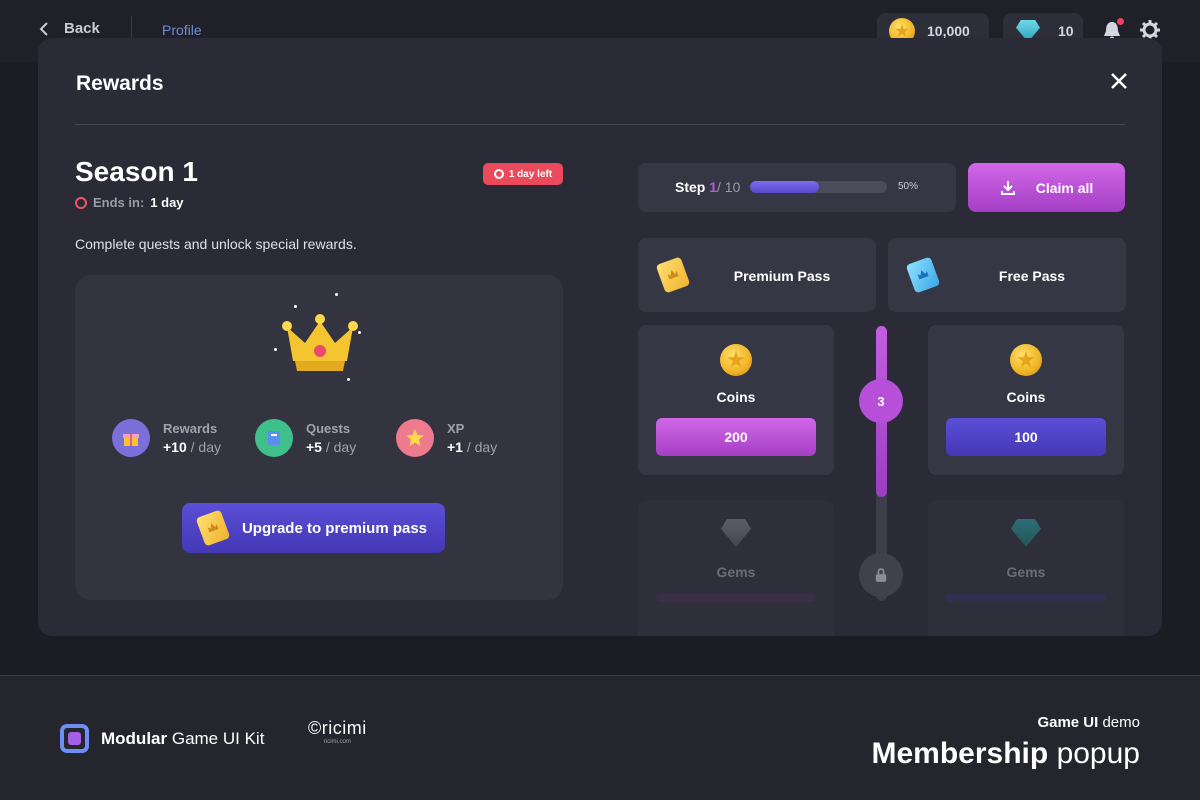 Image resolution: width=1200 pixels, height=800 pixels. I want to click on free-pass-label: Free Pass, so click(1032, 276).